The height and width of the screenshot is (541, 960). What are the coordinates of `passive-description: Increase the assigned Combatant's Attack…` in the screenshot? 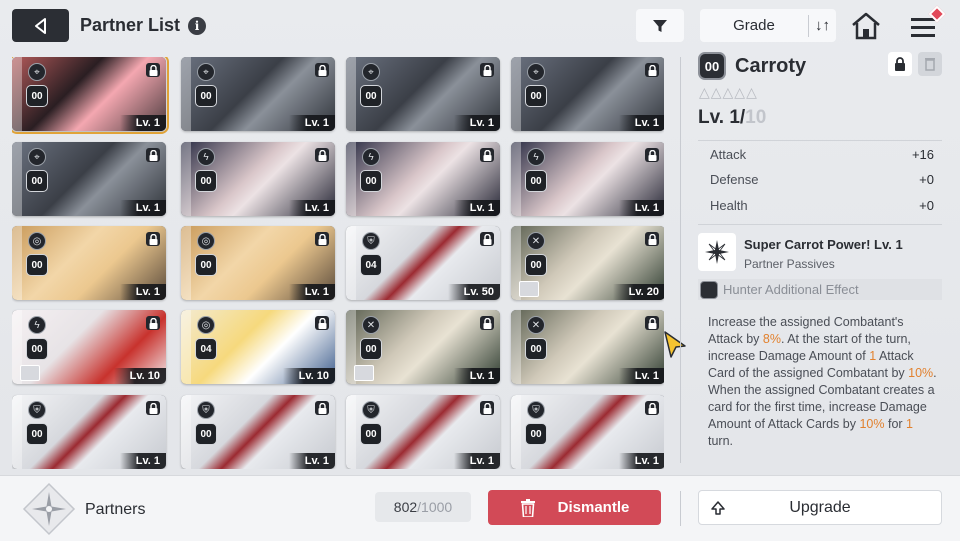 It's located at (824, 382).